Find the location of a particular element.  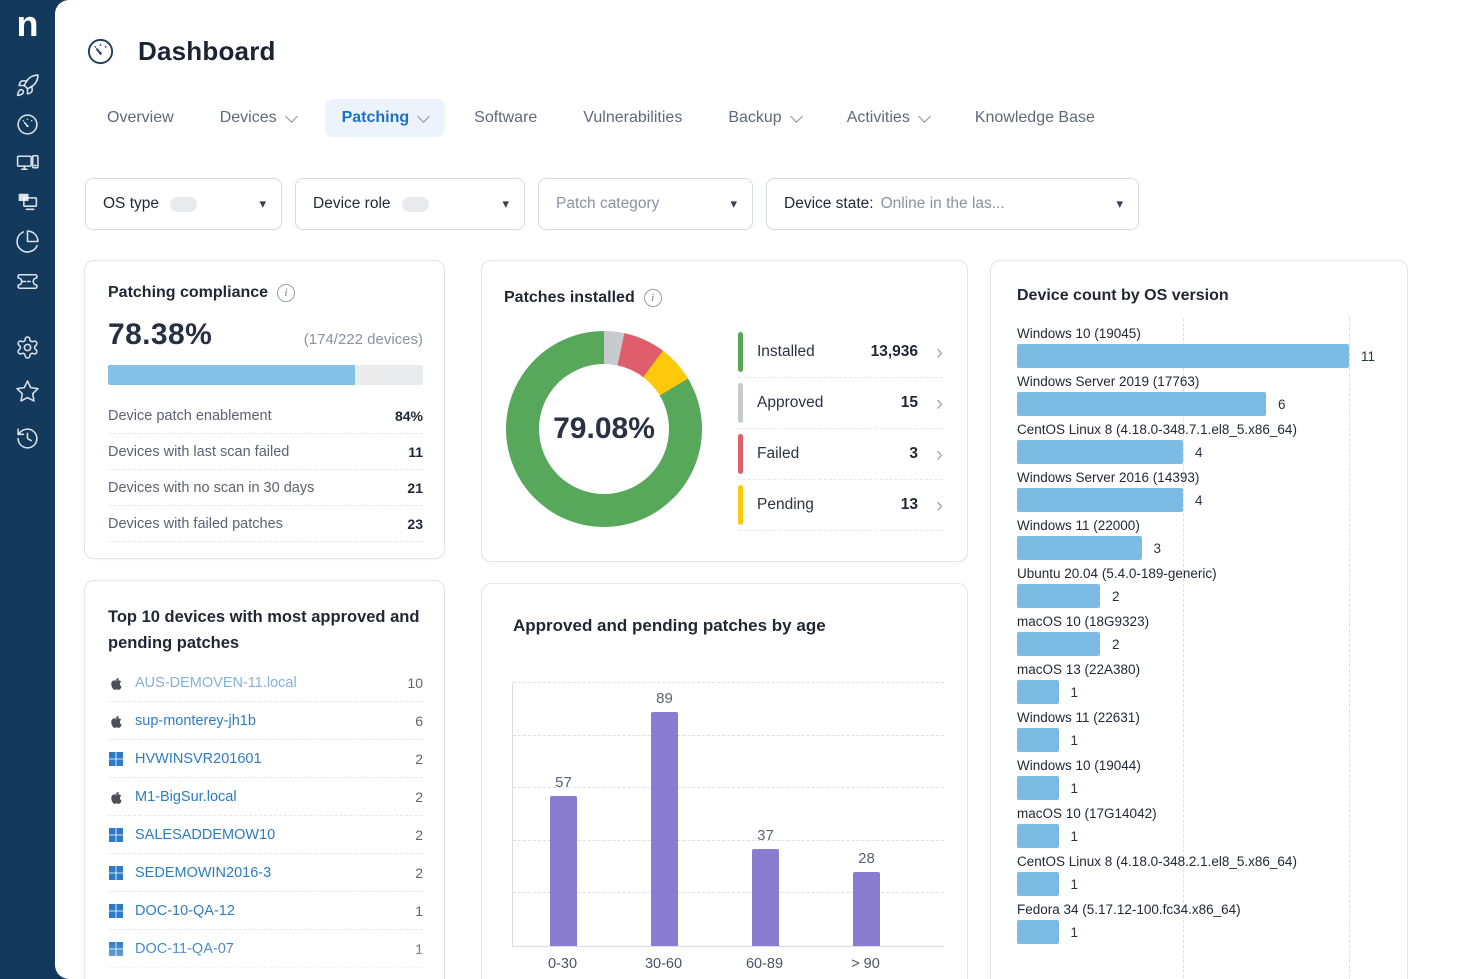

device-row: M1-BigSur.local 2 is located at coordinates (265, 797).